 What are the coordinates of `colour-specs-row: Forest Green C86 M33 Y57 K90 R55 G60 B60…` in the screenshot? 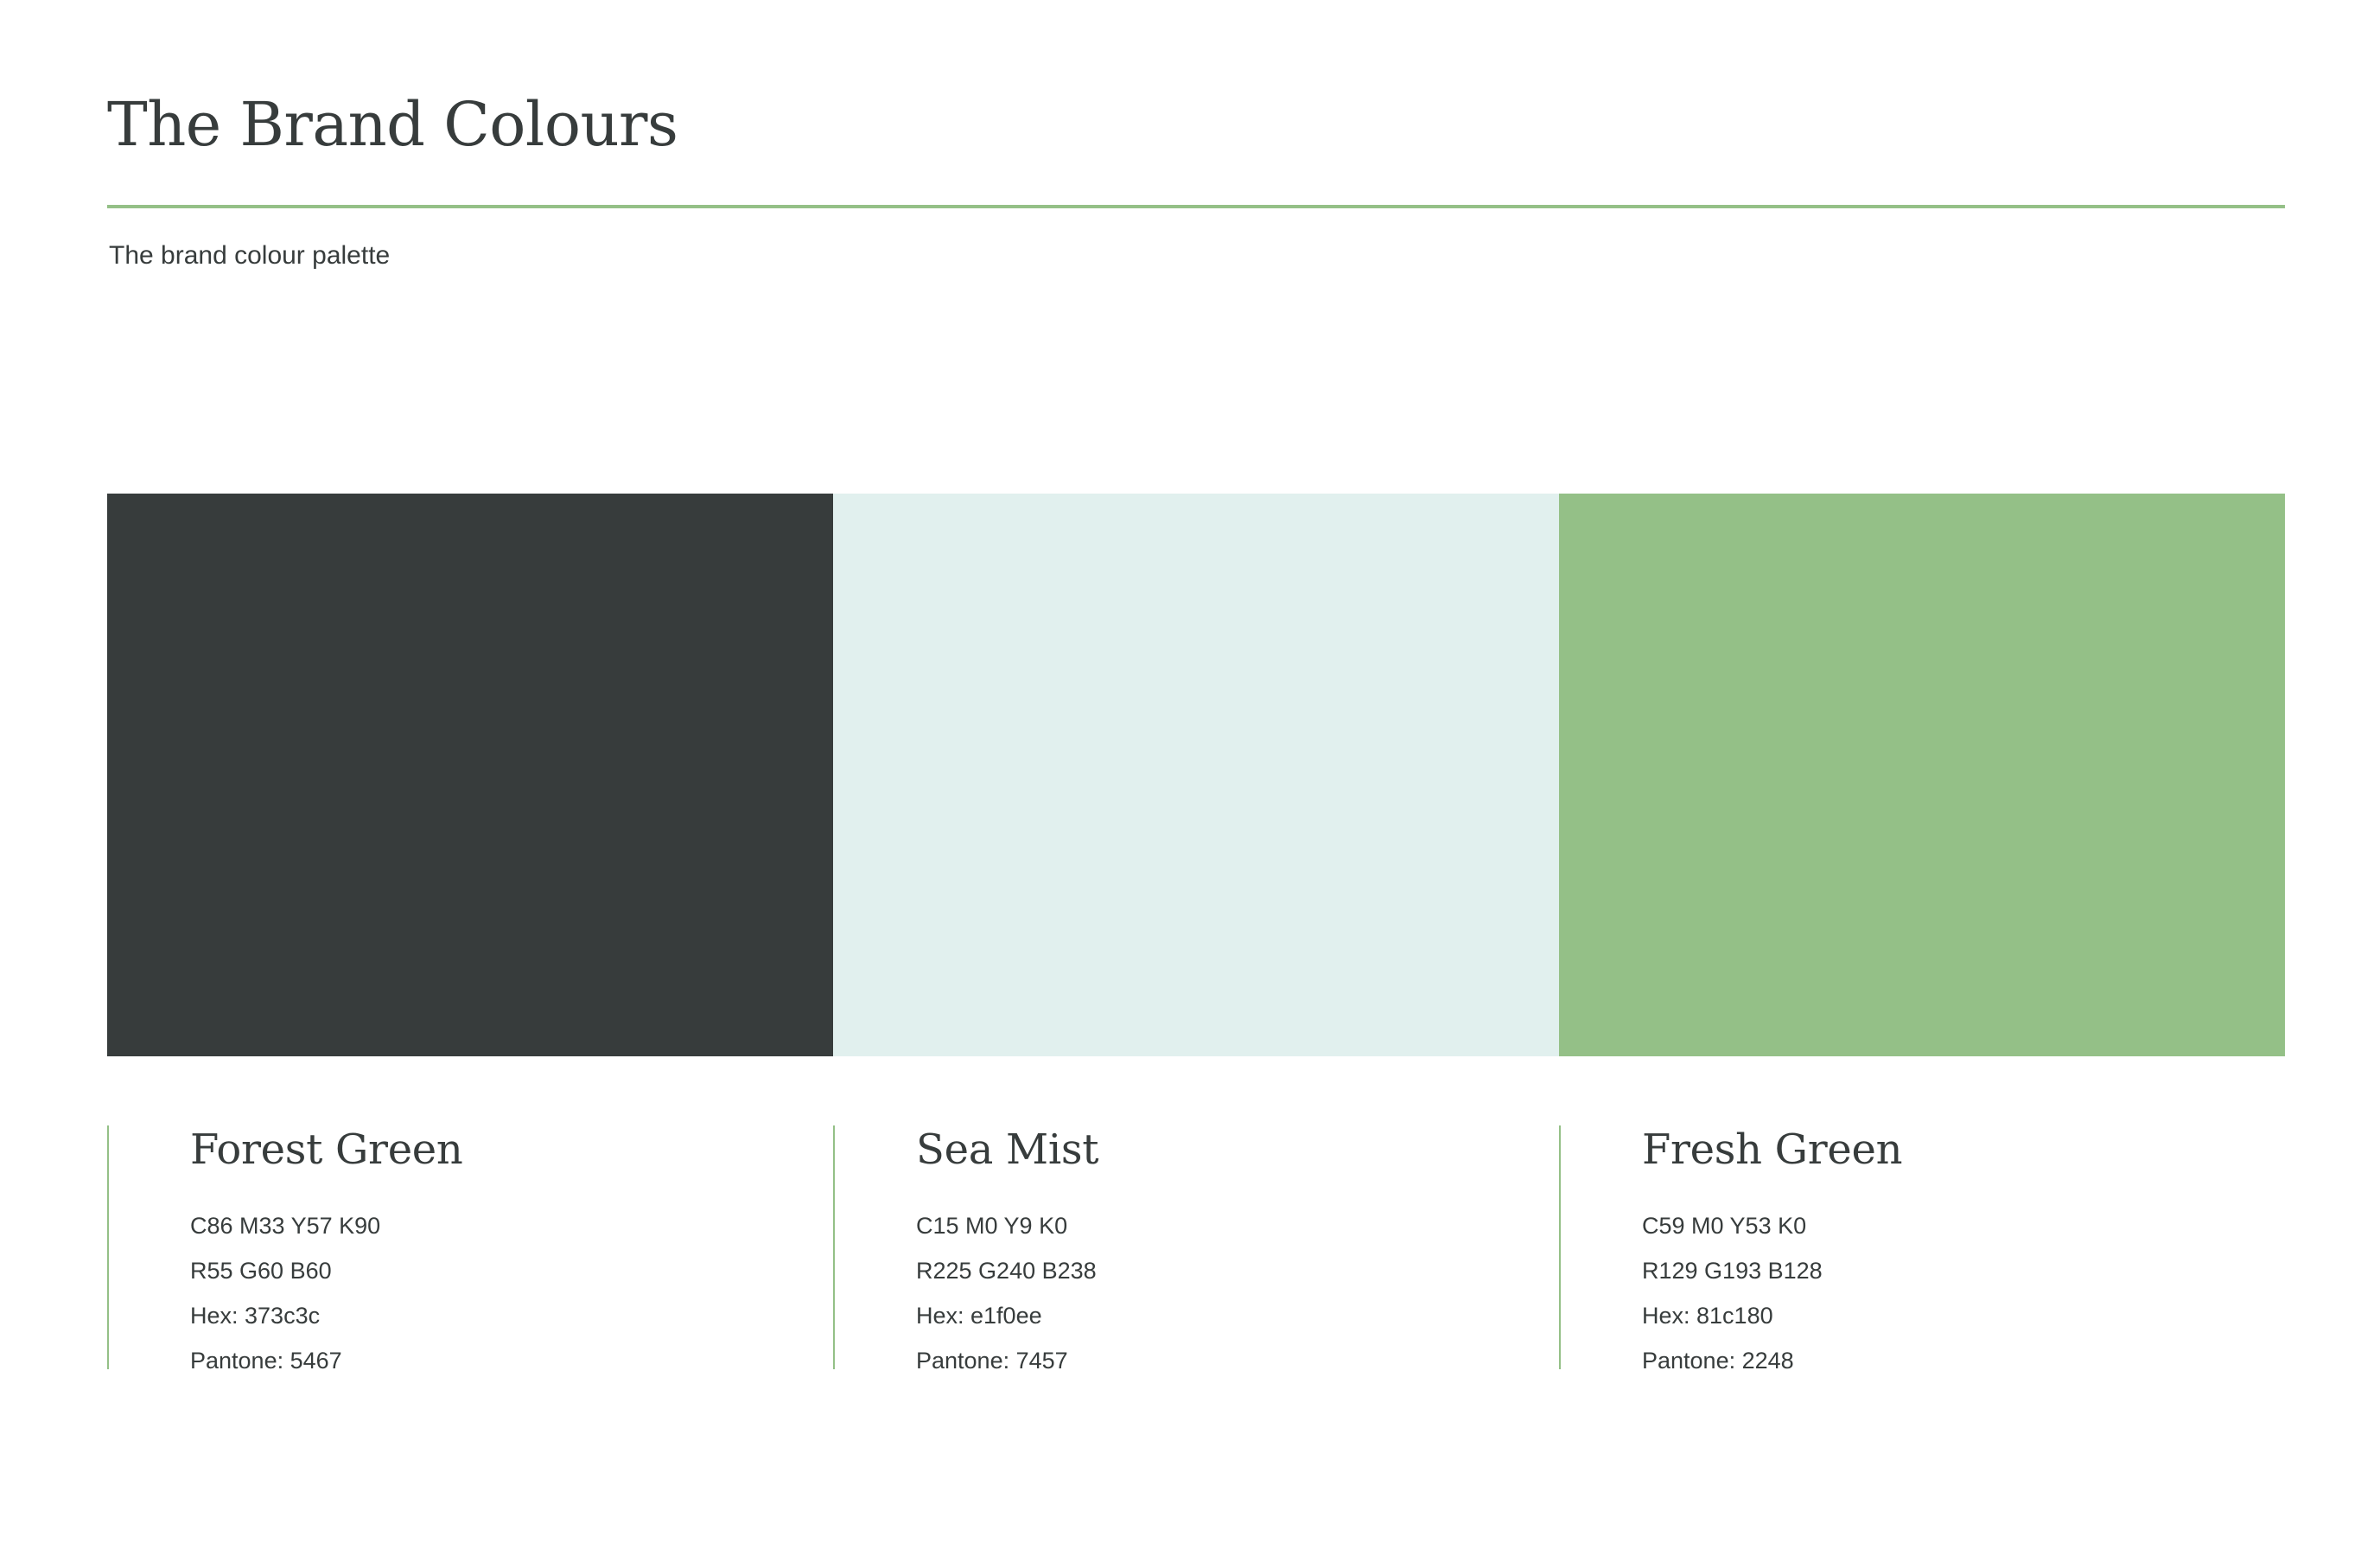 It's located at (1196, 1249).